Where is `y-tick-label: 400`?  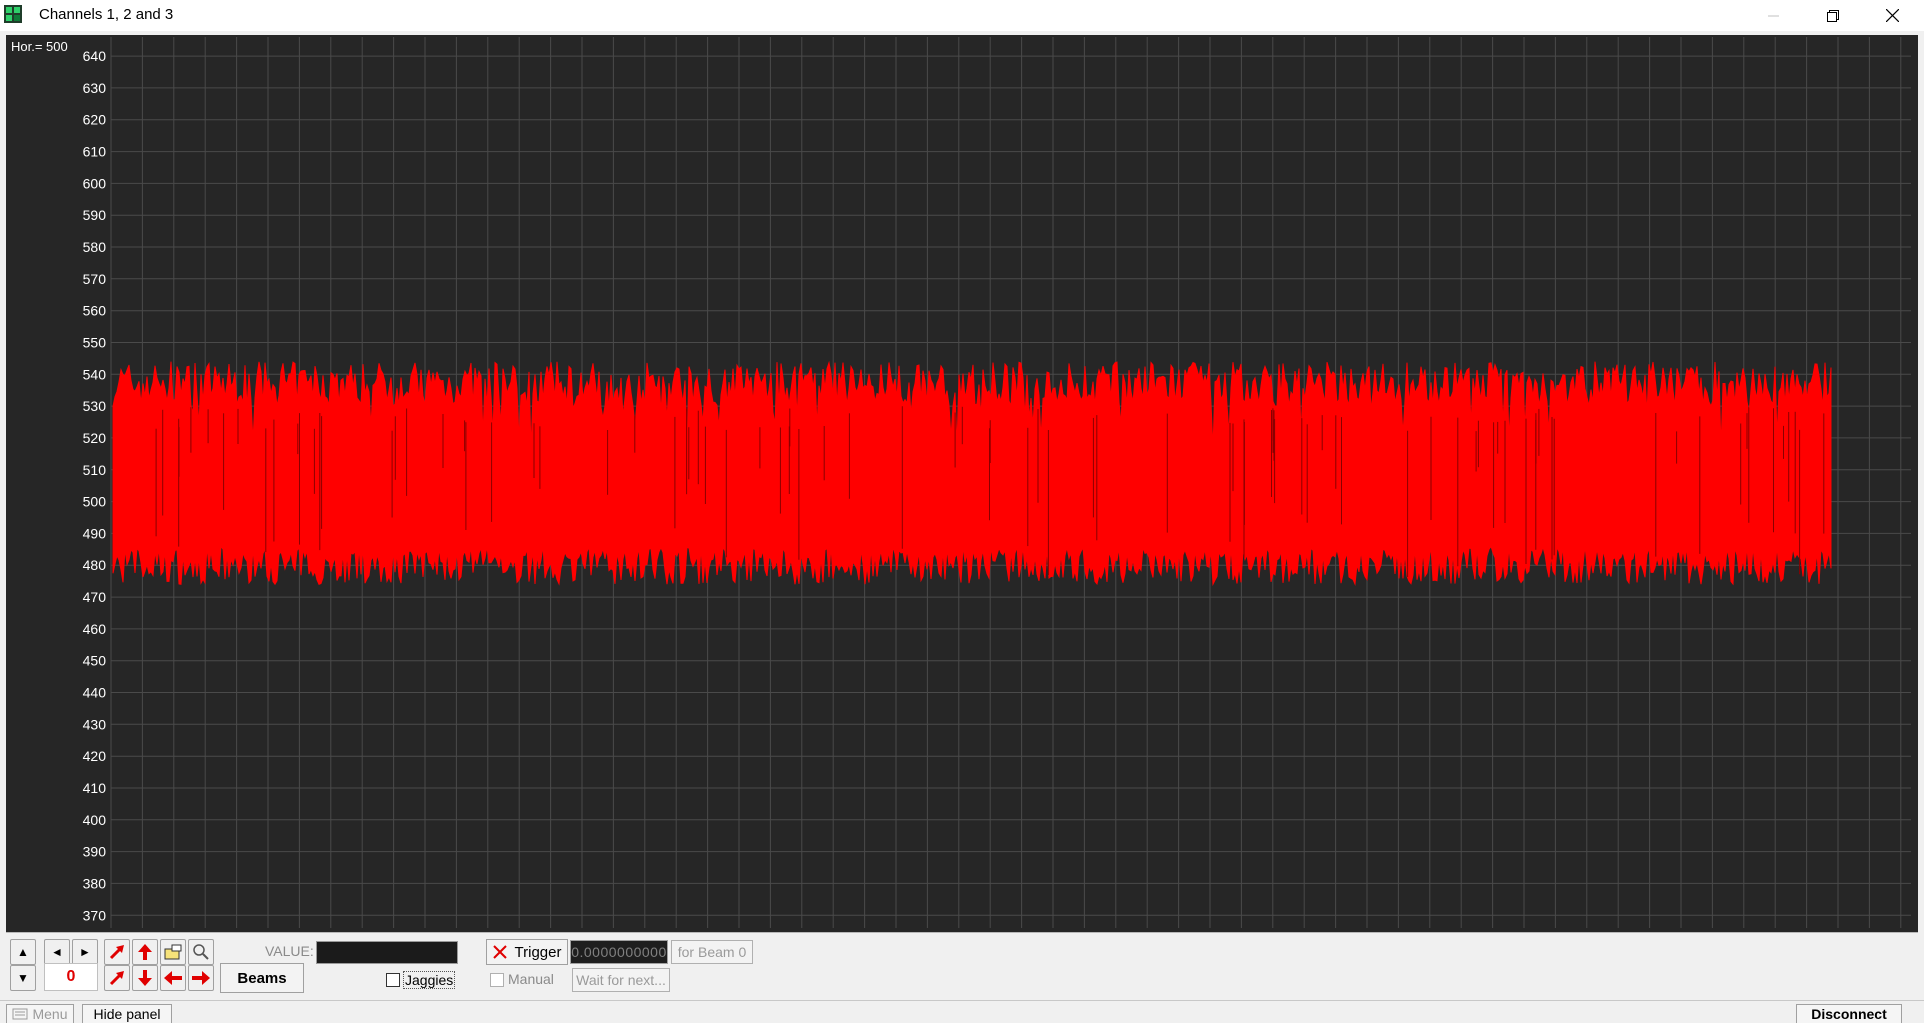 y-tick-label: 400 is located at coordinates (95, 820).